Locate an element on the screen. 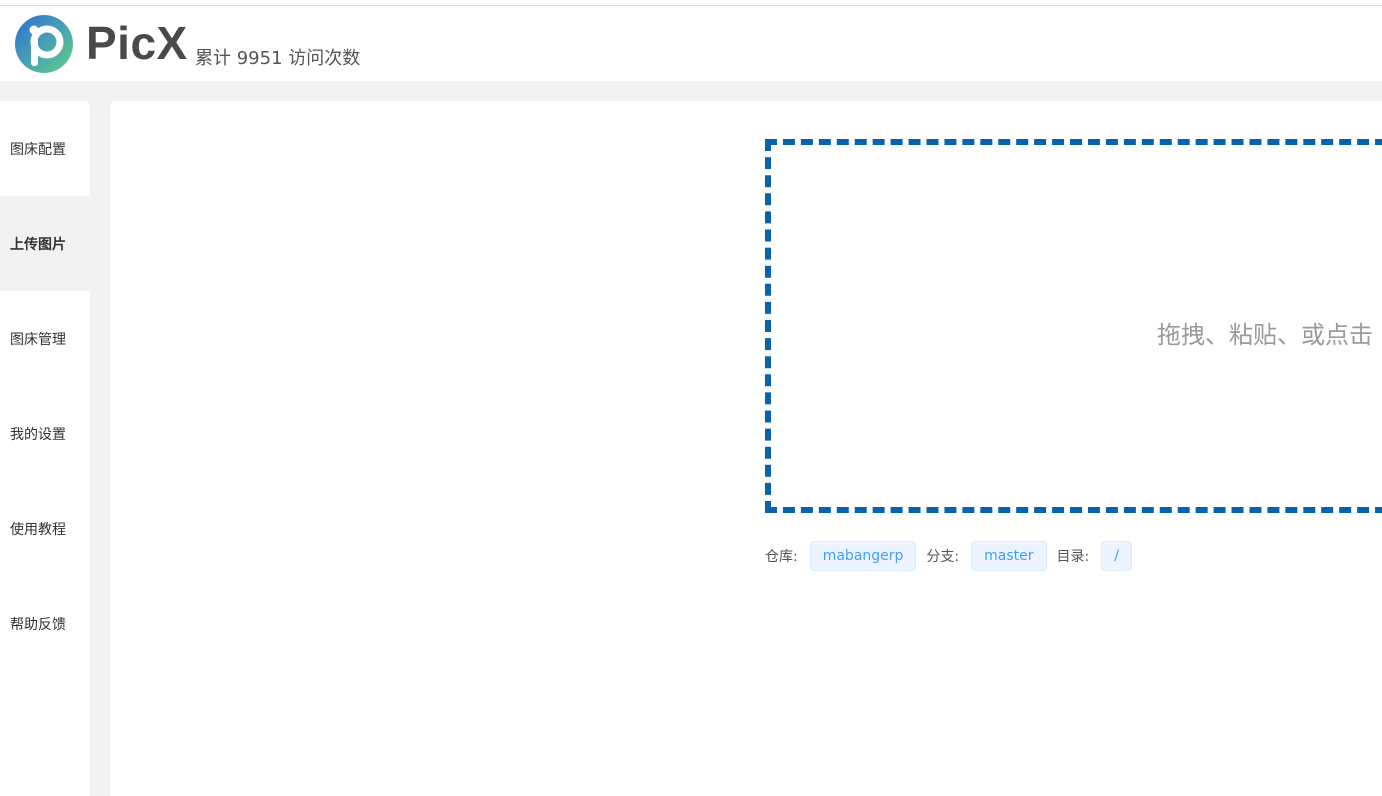 The width and height of the screenshot is (1382, 796). dir-label: 目录: is located at coordinates (1073, 557).